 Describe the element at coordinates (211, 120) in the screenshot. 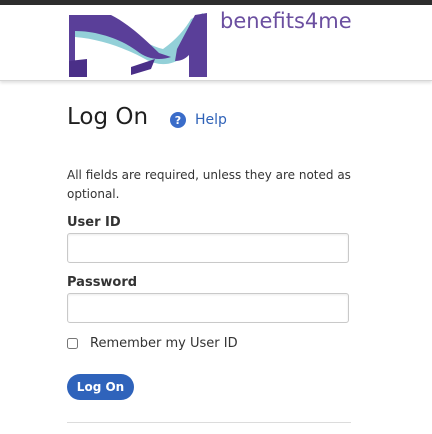

I see `help-link-label: Help` at that location.